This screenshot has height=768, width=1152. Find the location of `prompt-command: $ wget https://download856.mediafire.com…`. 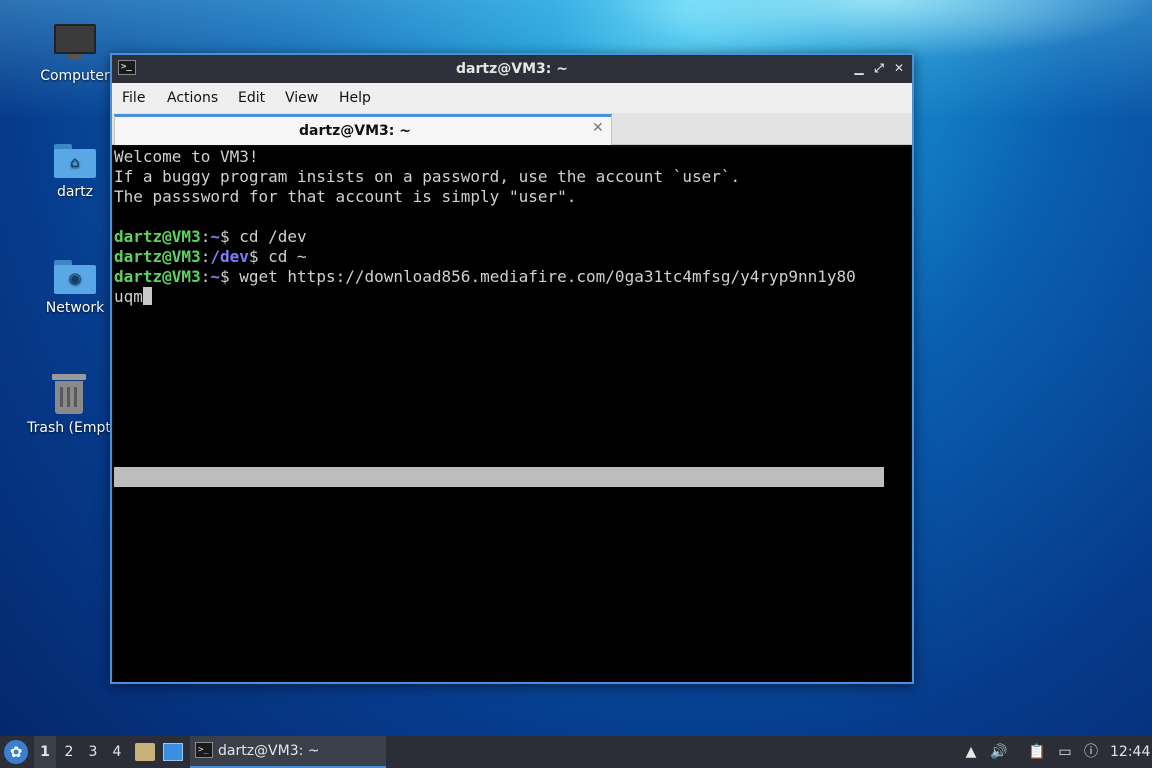

prompt-command: $ wget https://download856.mediafire.com… is located at coordinates (537, 276).